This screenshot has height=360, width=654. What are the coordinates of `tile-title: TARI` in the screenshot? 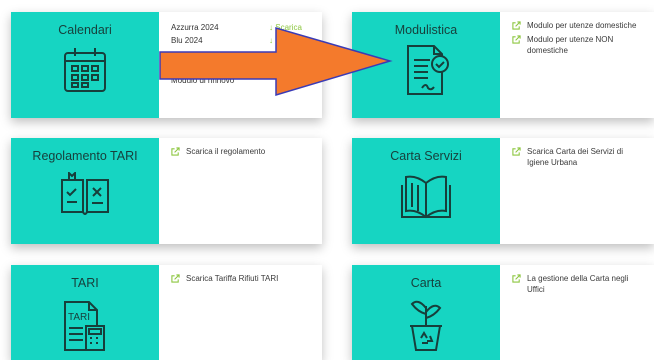 It's located at (85, 283).